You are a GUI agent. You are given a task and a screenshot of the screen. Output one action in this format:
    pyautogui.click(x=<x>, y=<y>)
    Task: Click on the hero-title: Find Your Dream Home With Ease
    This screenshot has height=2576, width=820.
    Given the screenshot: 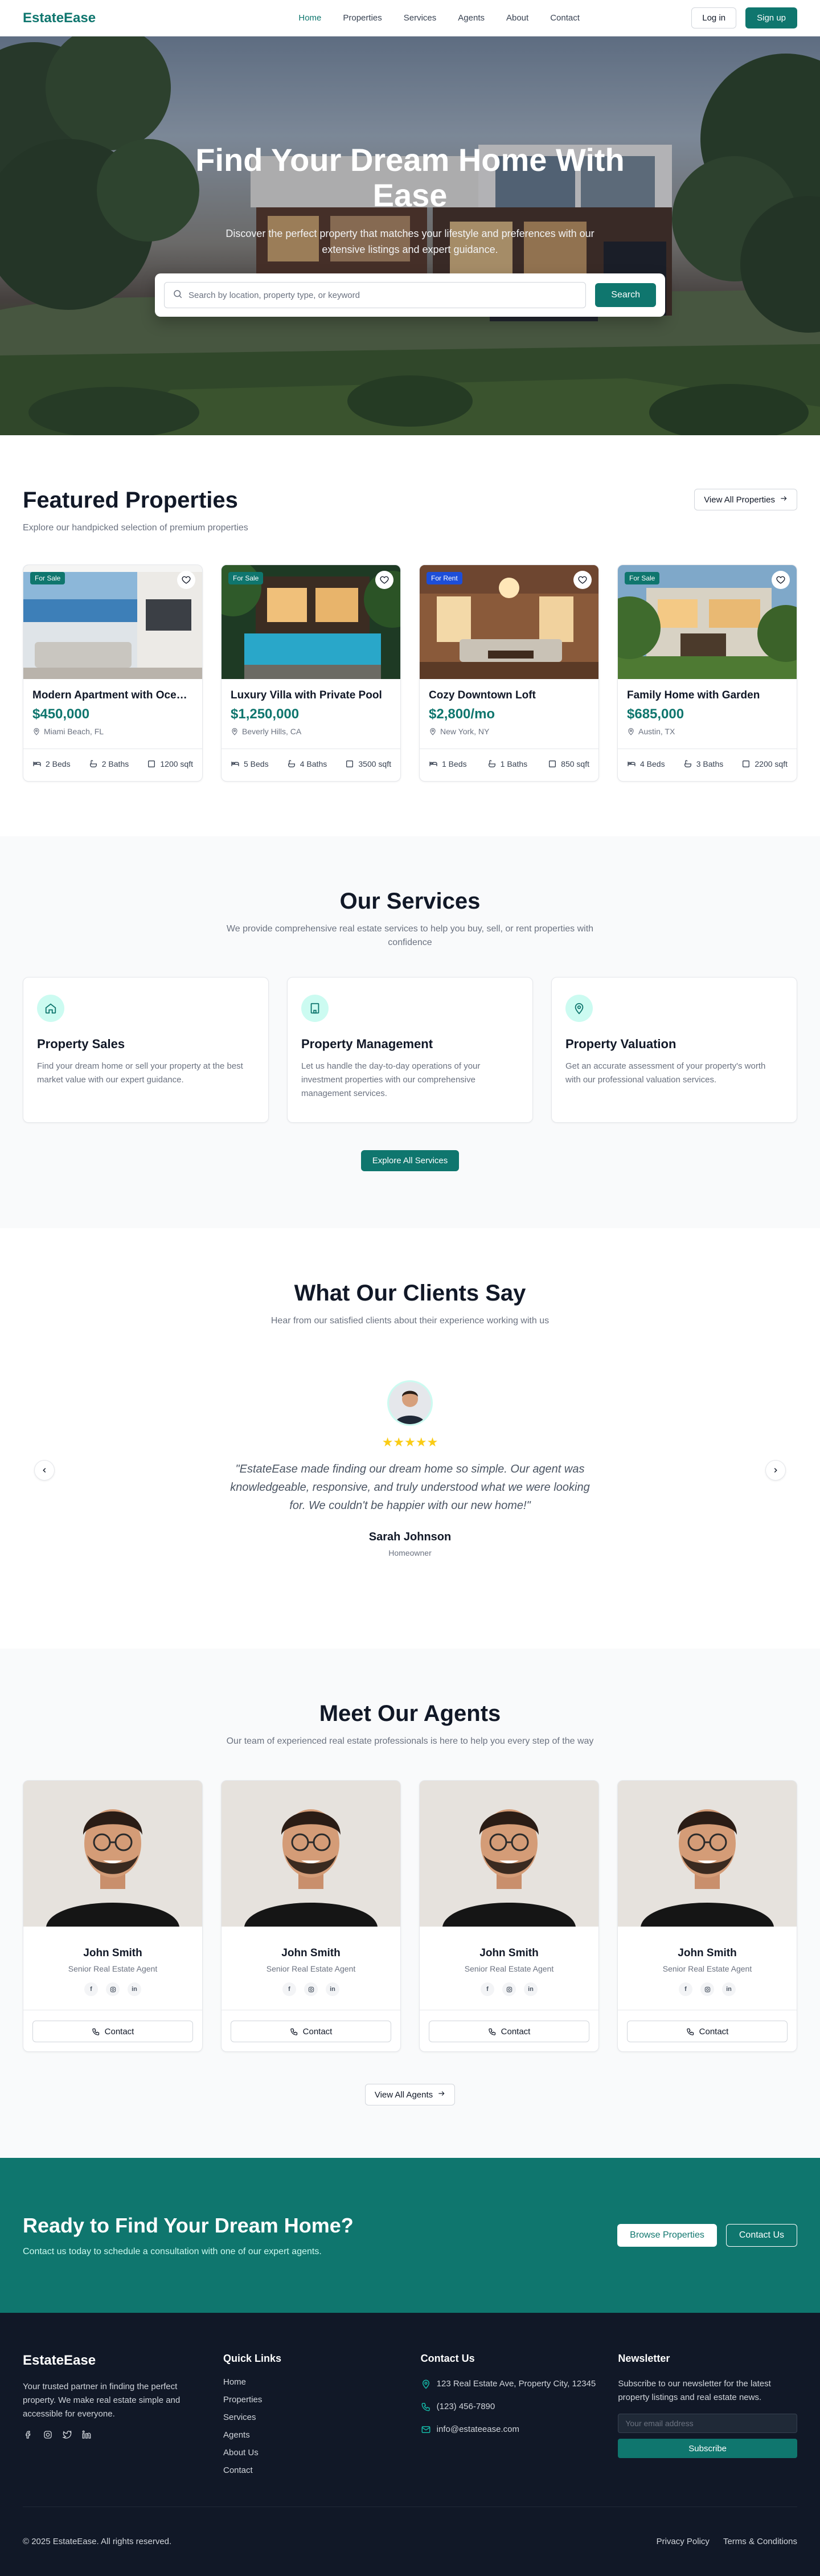 What is the action you would take?
    pyautogui.click(x=410, y=177)
    